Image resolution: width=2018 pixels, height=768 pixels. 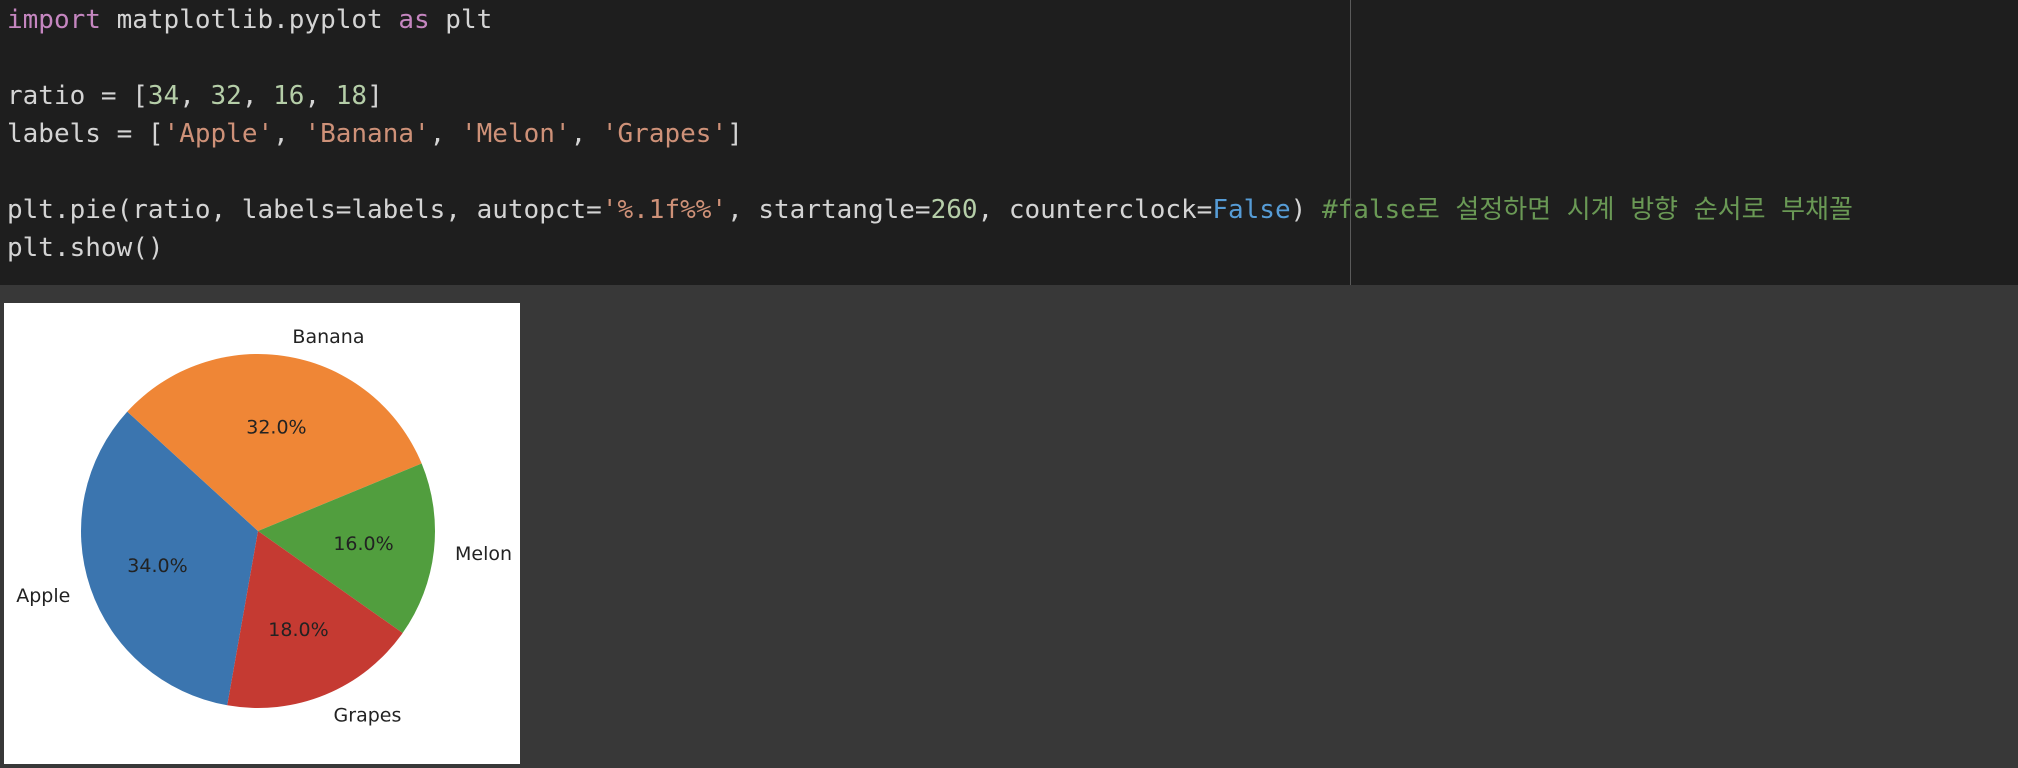 I want to click on pie-percent-melon: 16.0%, so click(x=363, y=544).